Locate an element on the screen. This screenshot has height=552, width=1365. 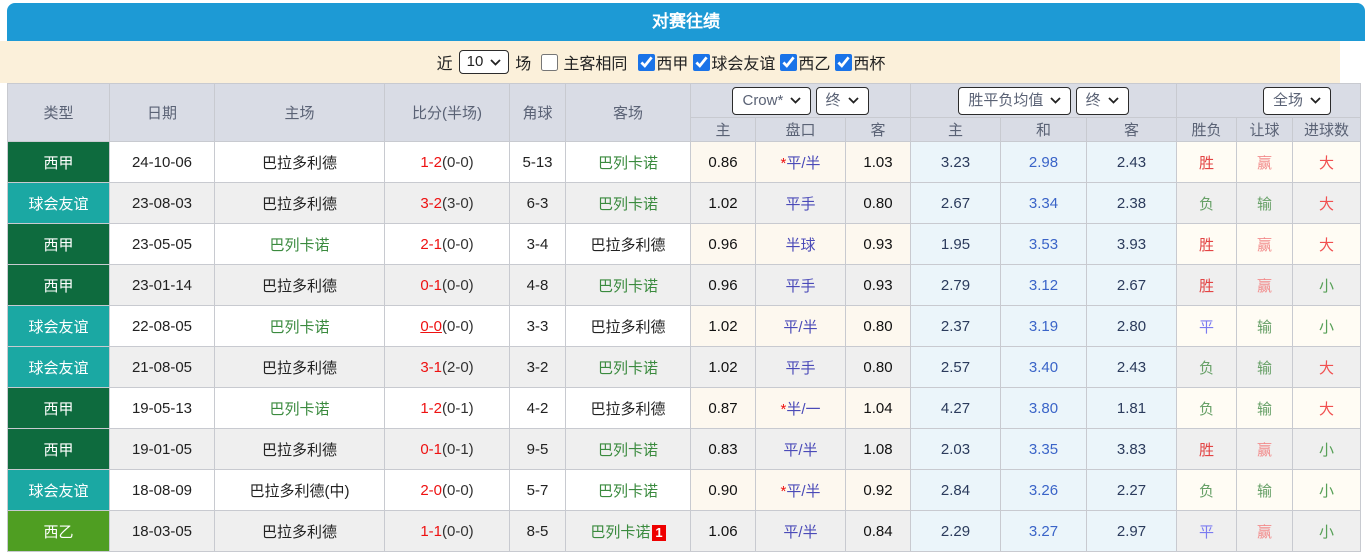
sub-header-odds-home: 主 is located at coordinates (723, 129).